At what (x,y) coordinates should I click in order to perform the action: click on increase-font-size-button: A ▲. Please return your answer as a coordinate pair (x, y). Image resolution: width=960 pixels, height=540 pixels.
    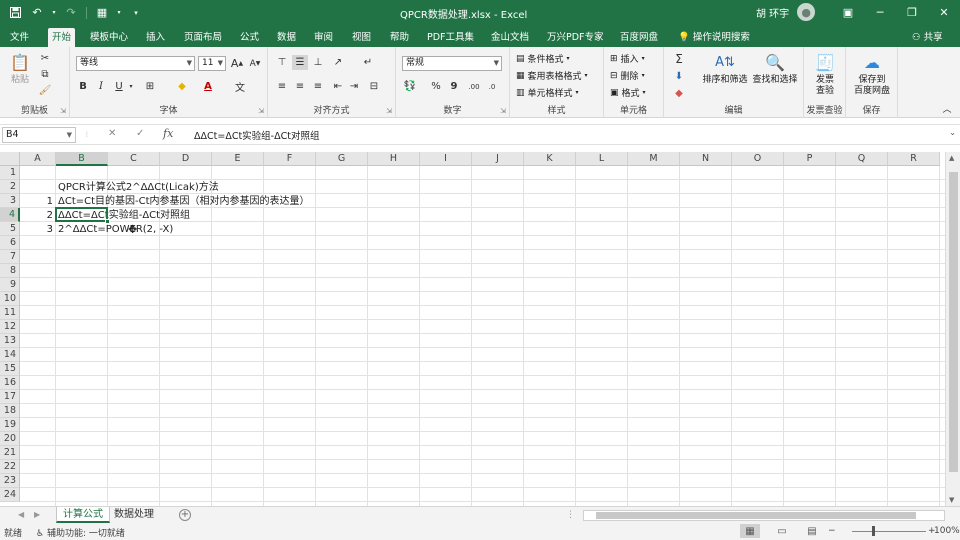
    Looking at the image, I should click on (237, 63).